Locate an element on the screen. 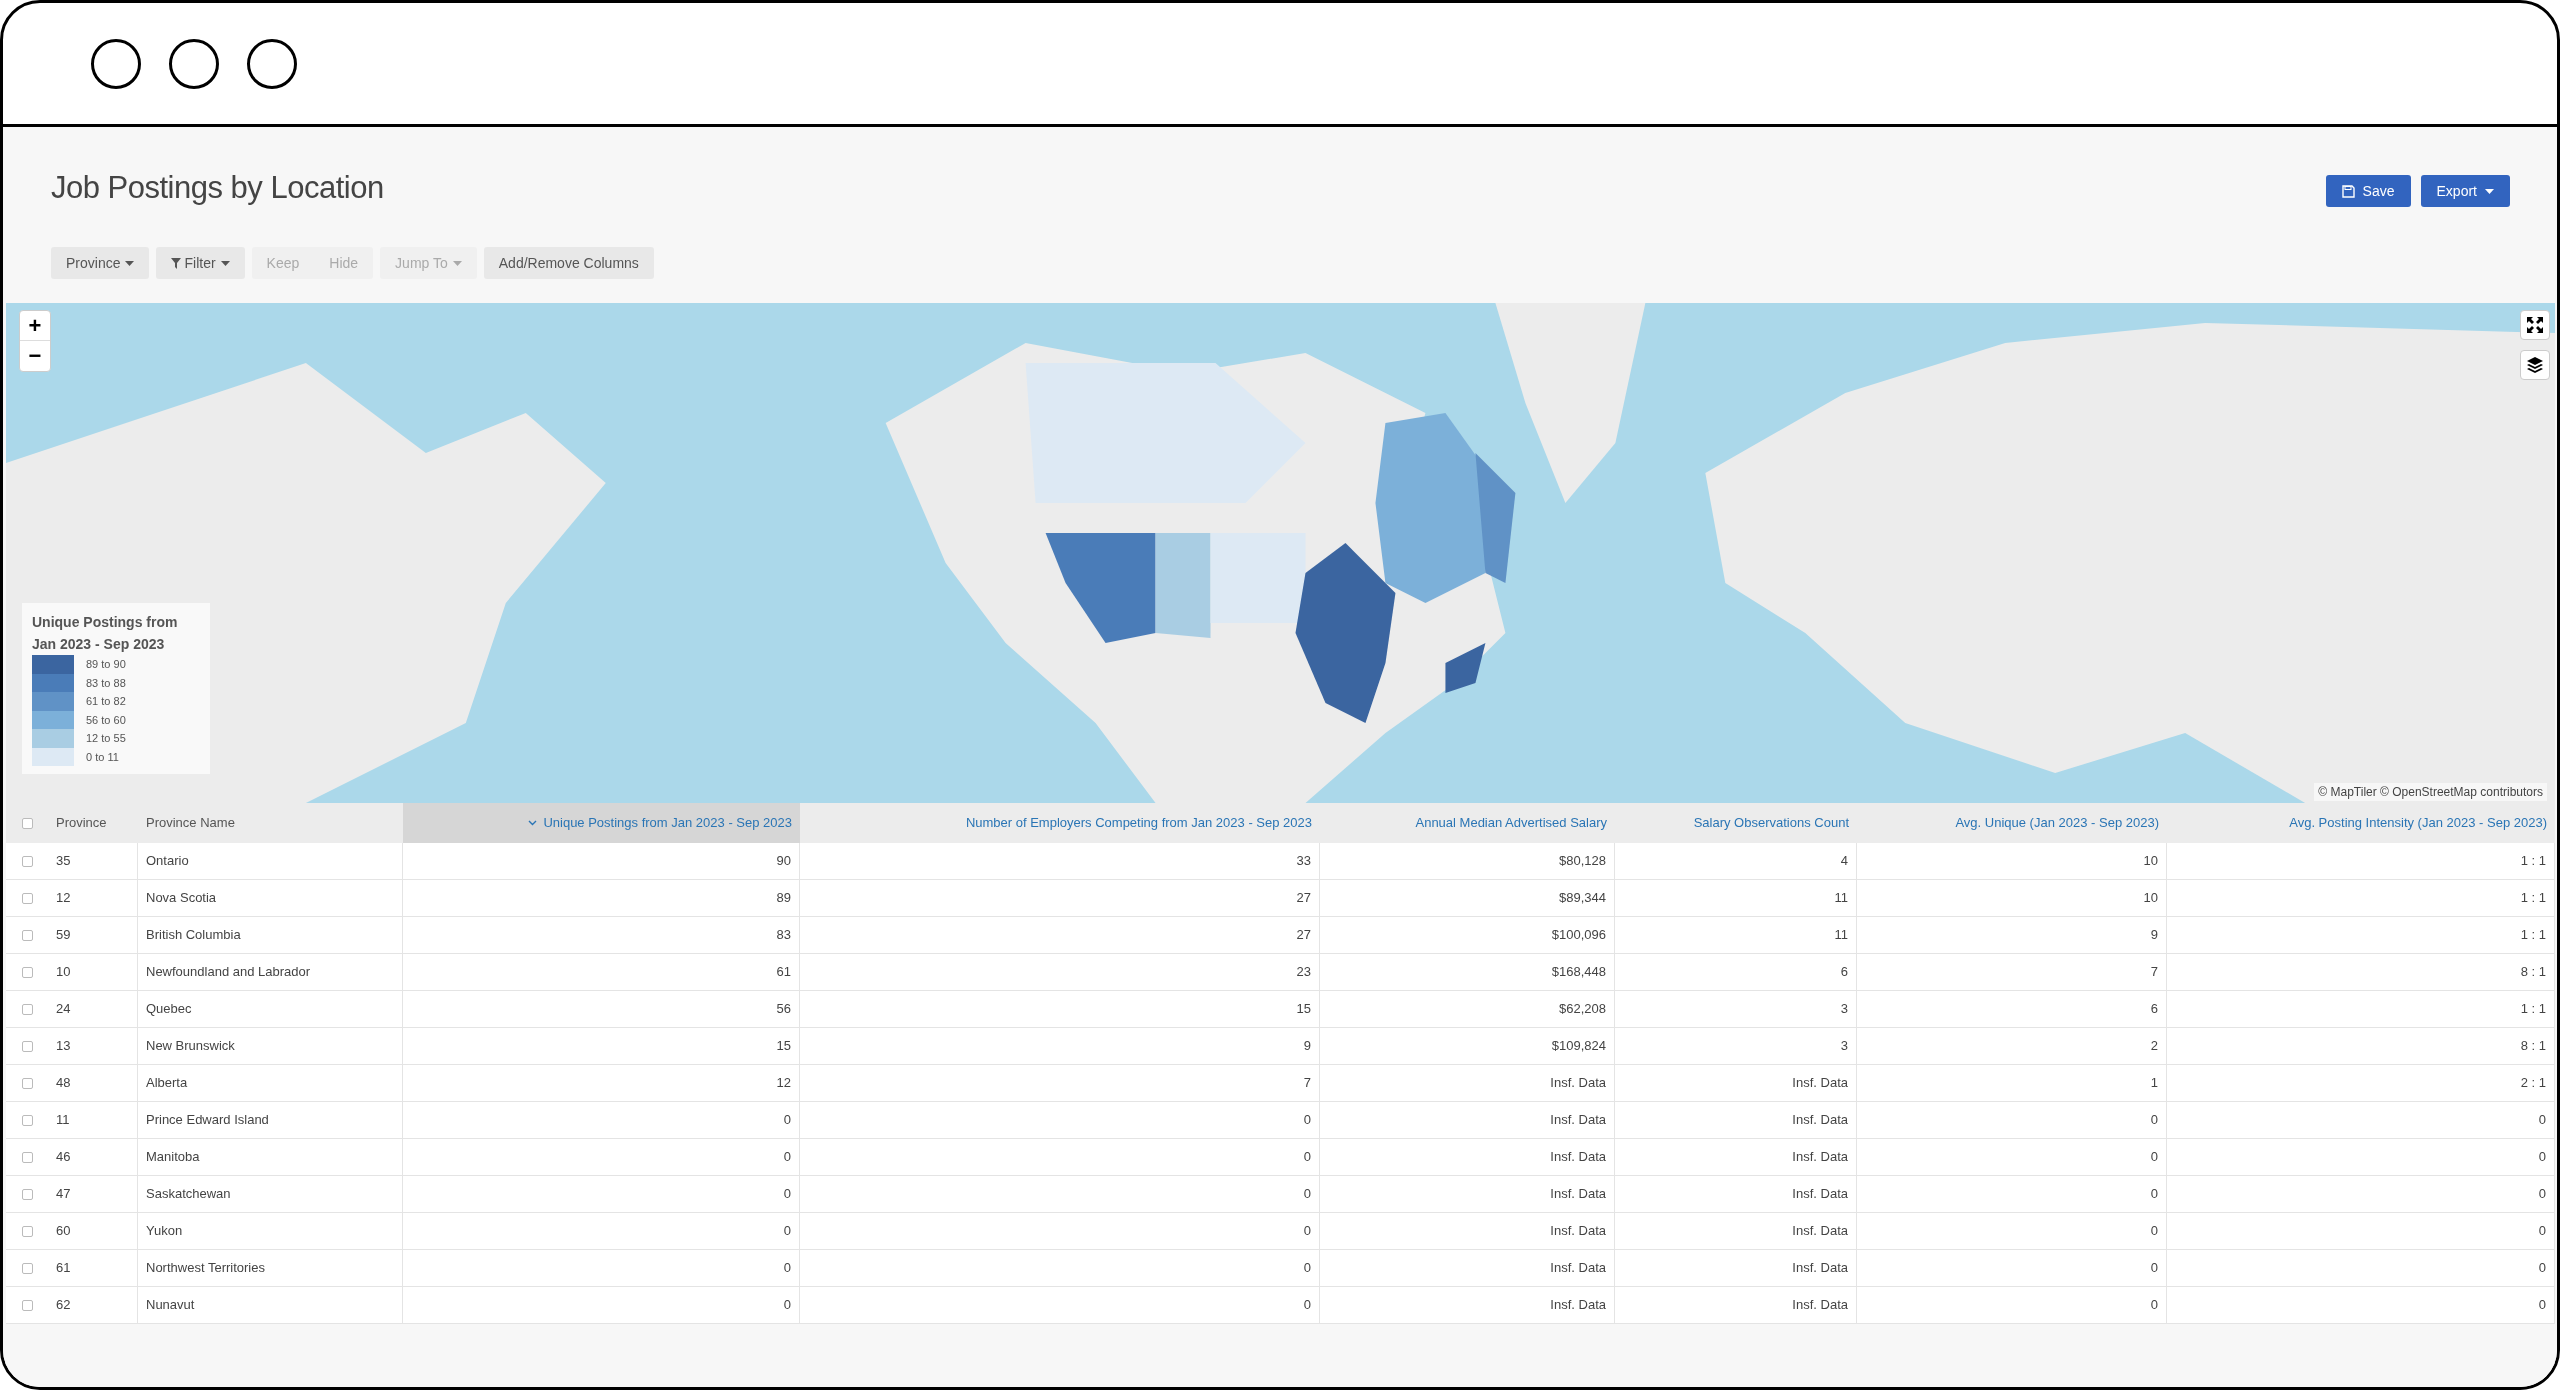 The image size is (2560, 1390). table-cell: Prince Edward Island is located at coordinates (270, 1120).